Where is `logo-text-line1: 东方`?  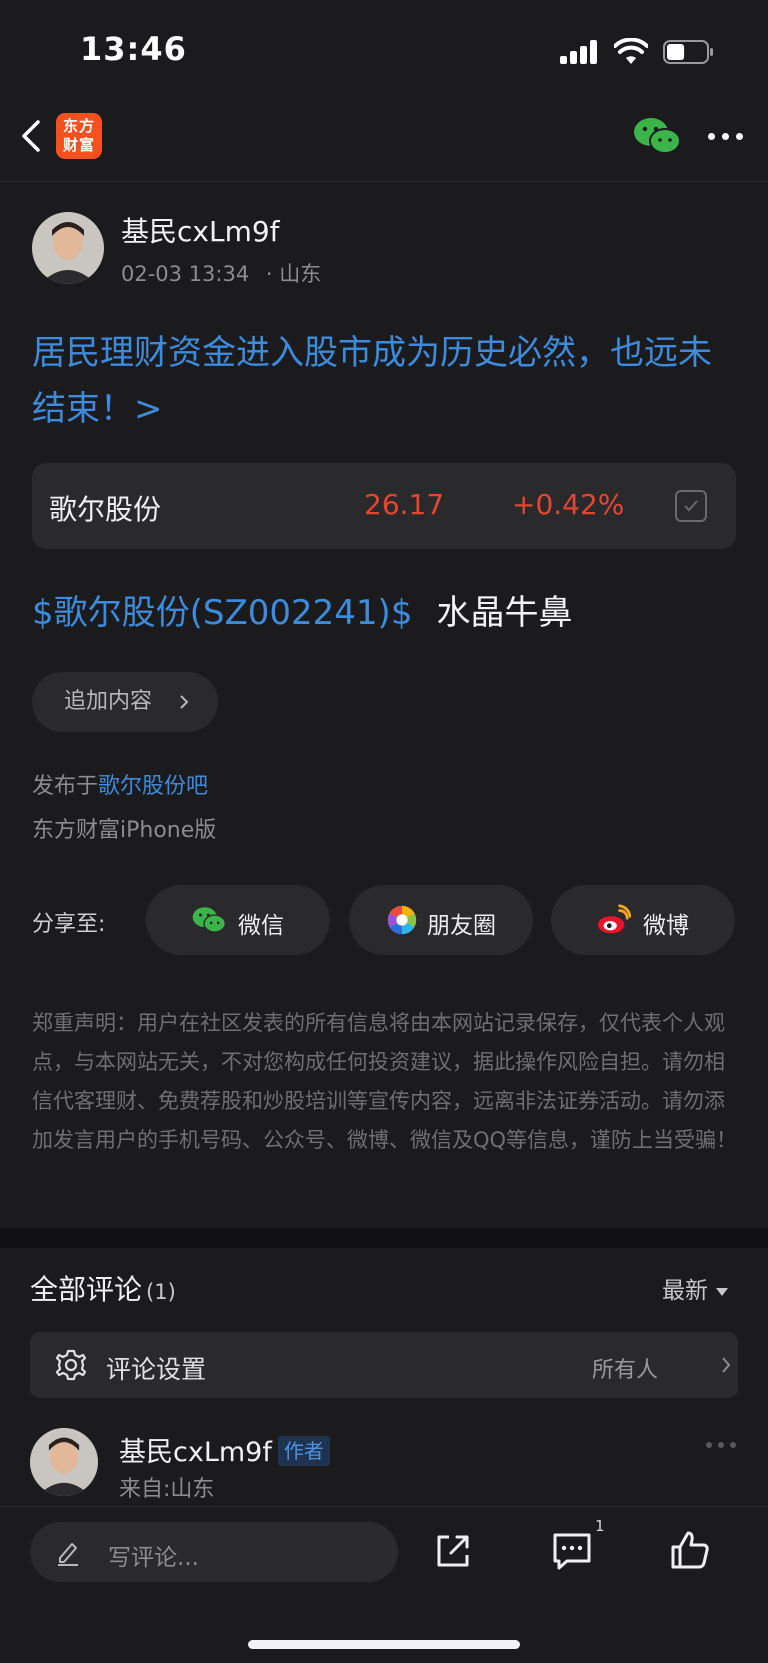 logo-text-line1: 东方 is located at coordinates (78, 126).